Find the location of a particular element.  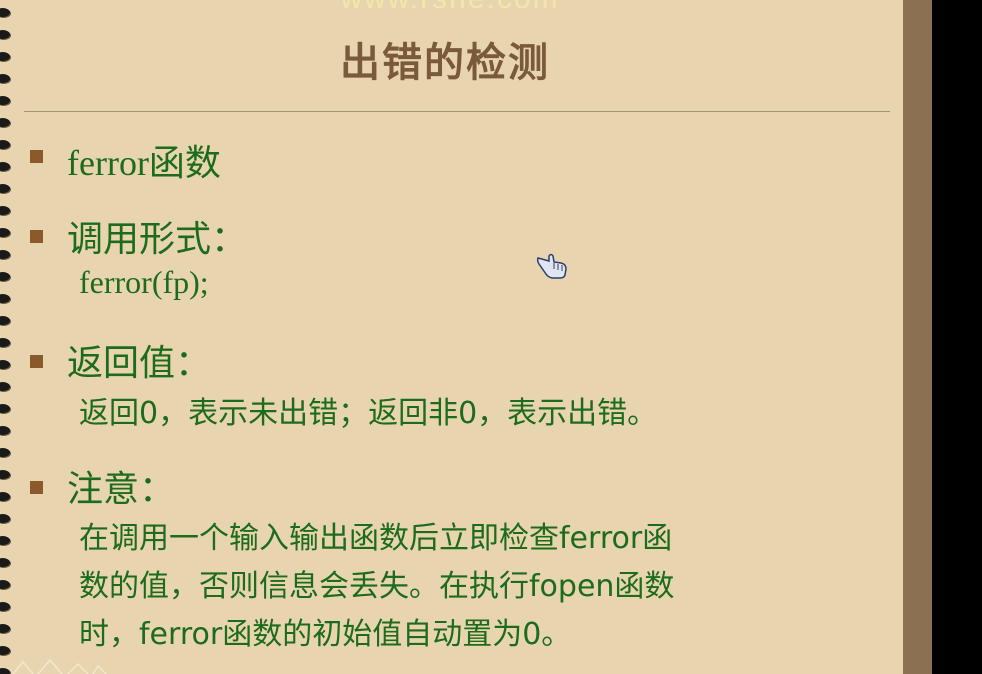

hand-pointer-icon is located at coordinates (551, 266).